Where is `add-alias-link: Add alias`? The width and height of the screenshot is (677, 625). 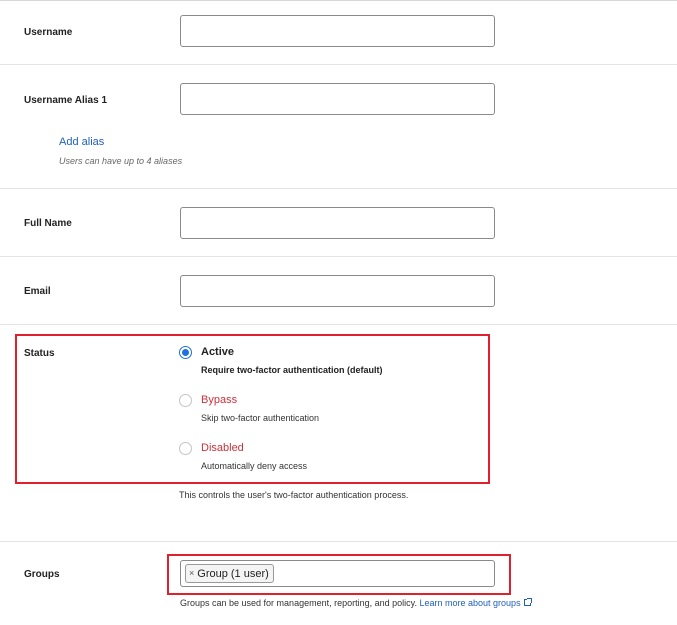
add-alias-link: Add alias is located at coordinates (81, 142).